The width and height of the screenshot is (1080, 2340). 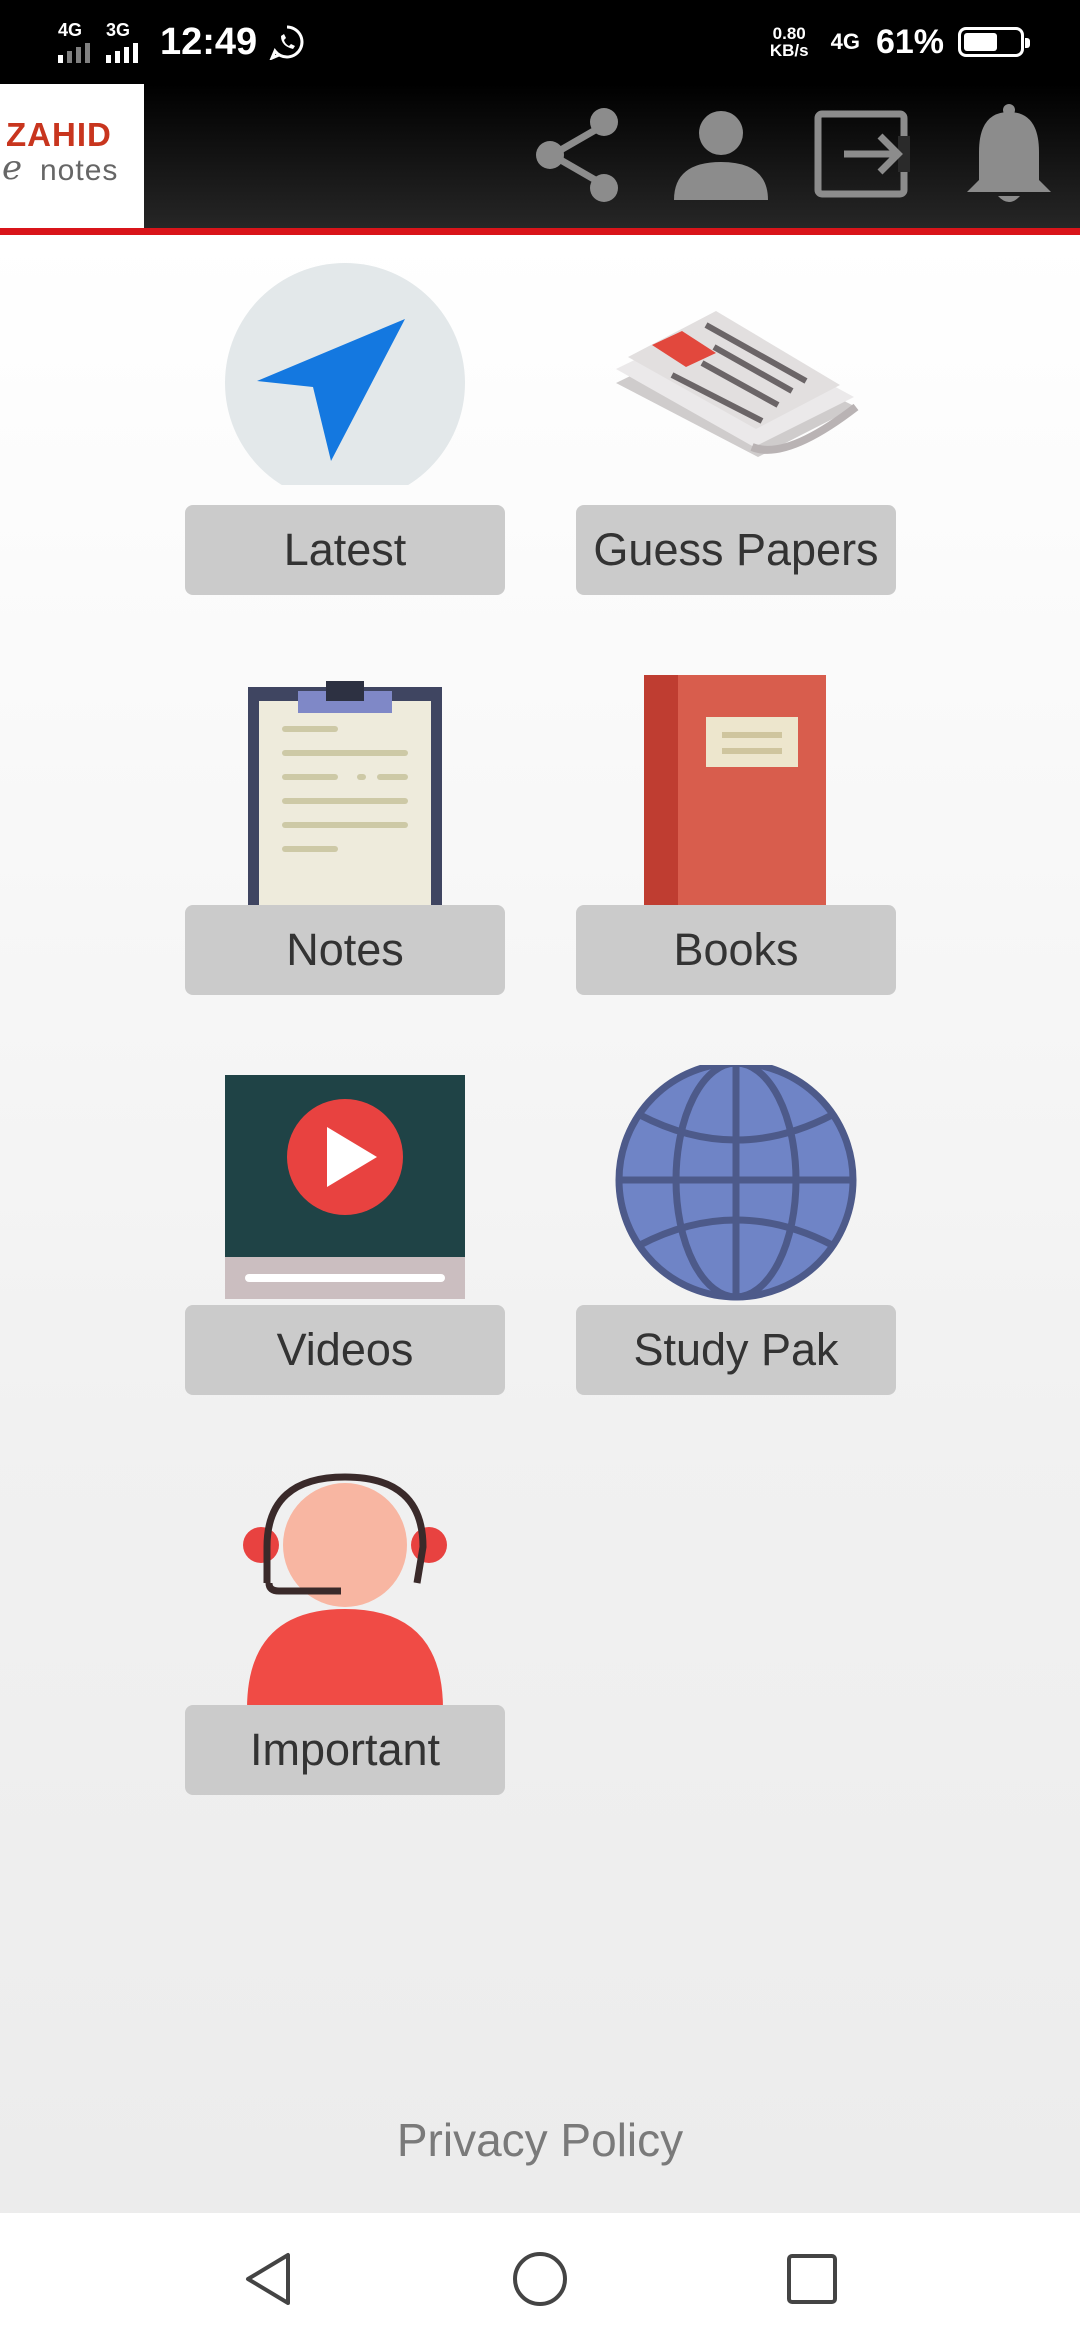 What do you see at coordinates (74, 42) in the screenshot?
I see `sim1-signal-icon: 4G` at bounding box center [74, 42].